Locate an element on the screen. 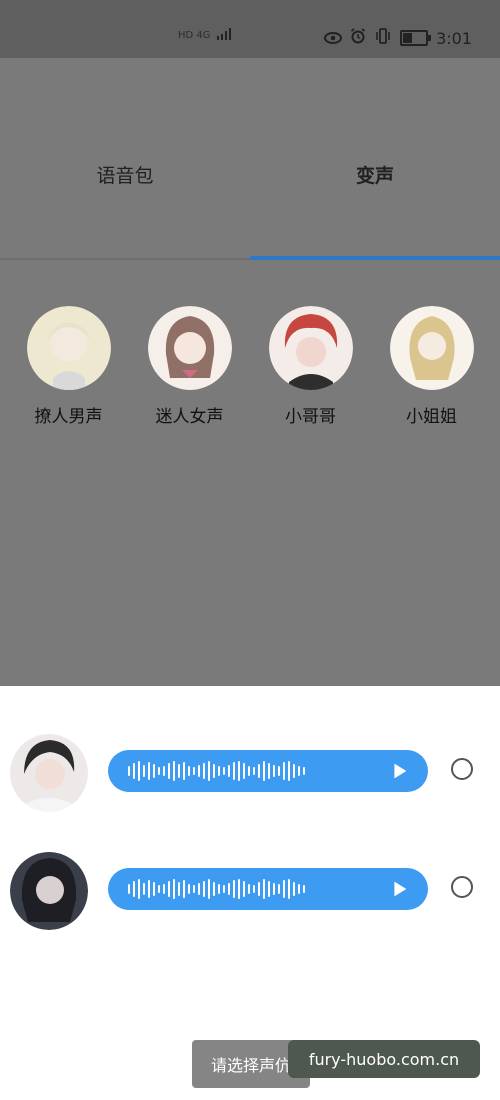 Image resolution: width=500 pixels, height=1100 pixels. signal-icon is located at coordinates (224, 35).